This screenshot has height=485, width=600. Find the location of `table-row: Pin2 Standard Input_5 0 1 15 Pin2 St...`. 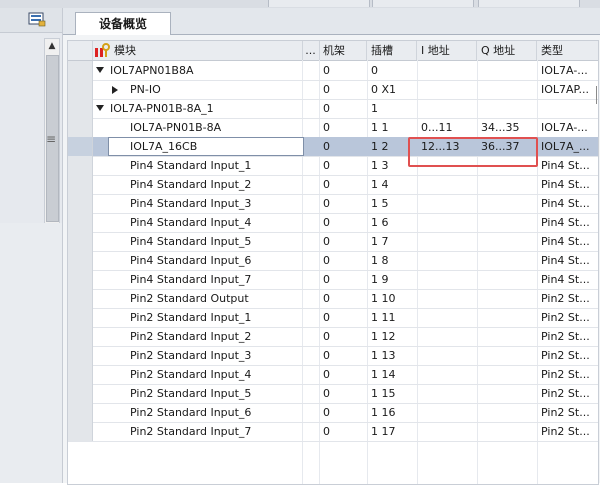

table-row: Pin2 Standard Input_5 0 1 15 Pin2 St... is located at coordinates (333, 394).